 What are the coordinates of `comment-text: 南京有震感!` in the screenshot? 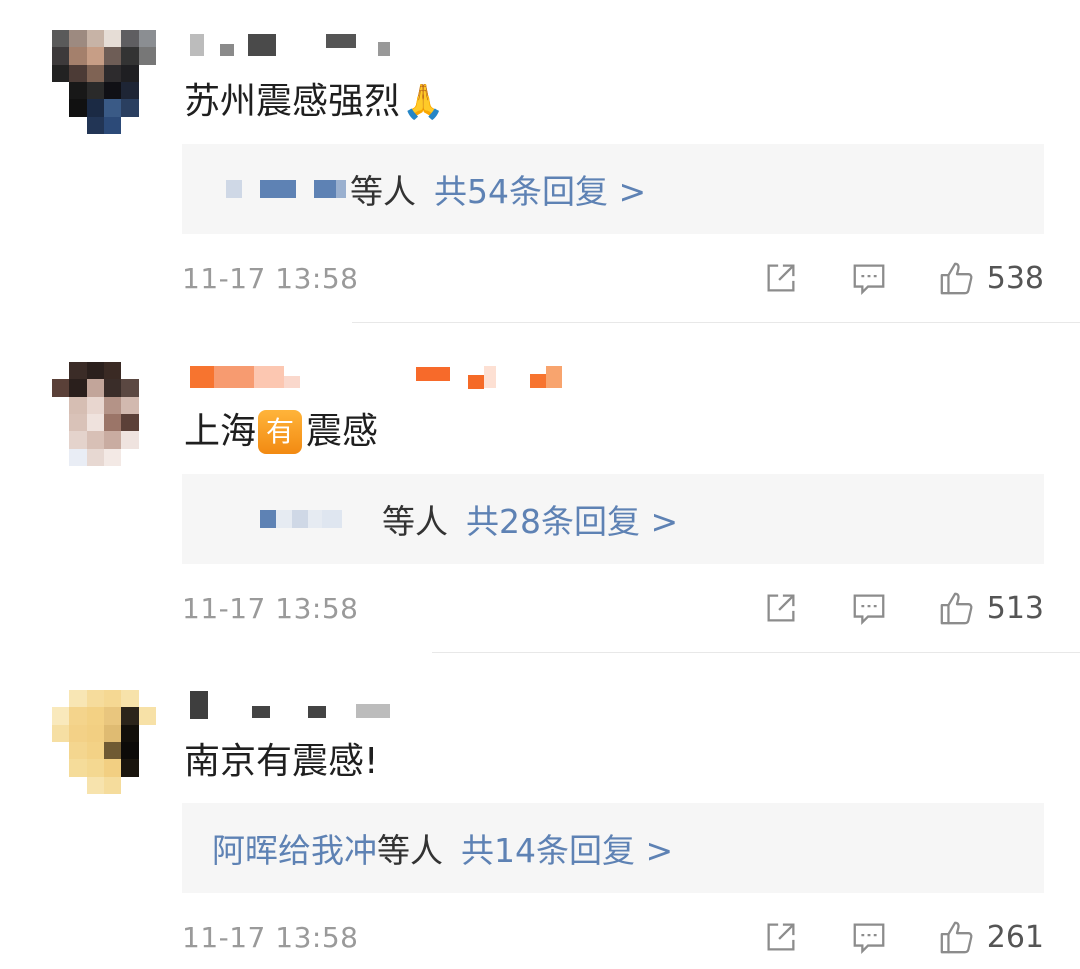 It's located at (281, 762).